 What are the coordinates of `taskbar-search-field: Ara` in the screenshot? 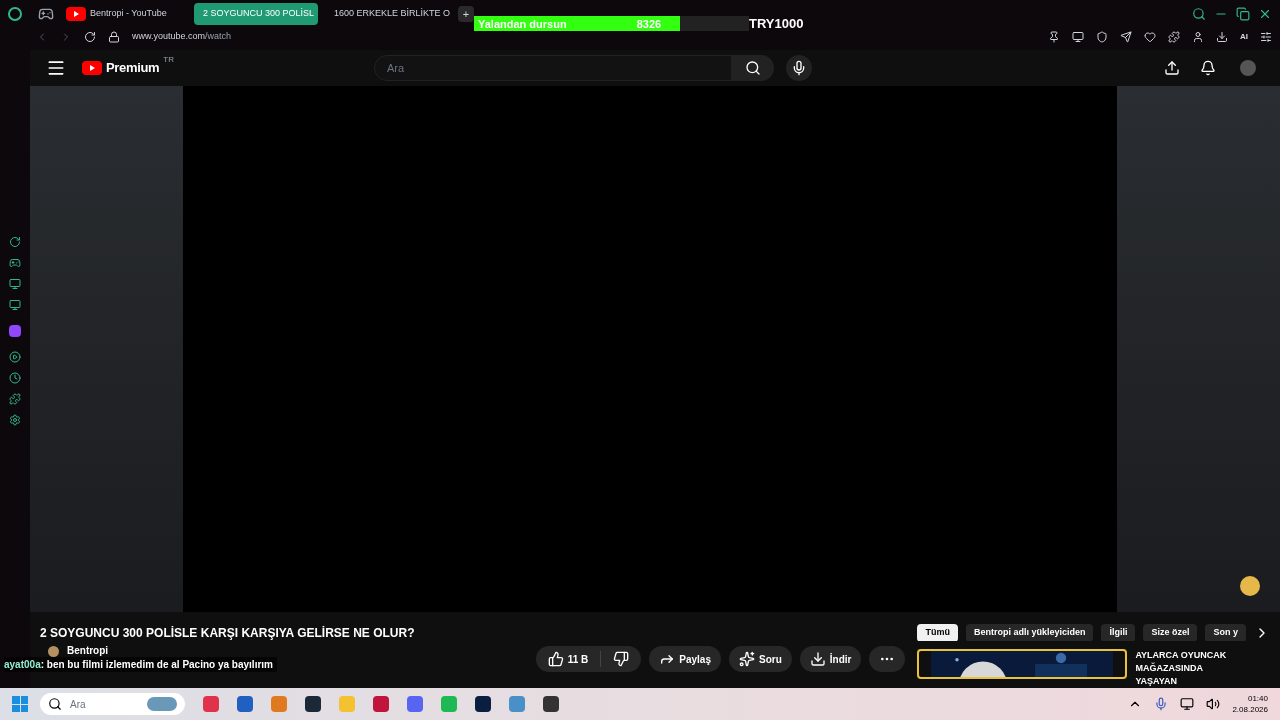 It's located at (112, 704).